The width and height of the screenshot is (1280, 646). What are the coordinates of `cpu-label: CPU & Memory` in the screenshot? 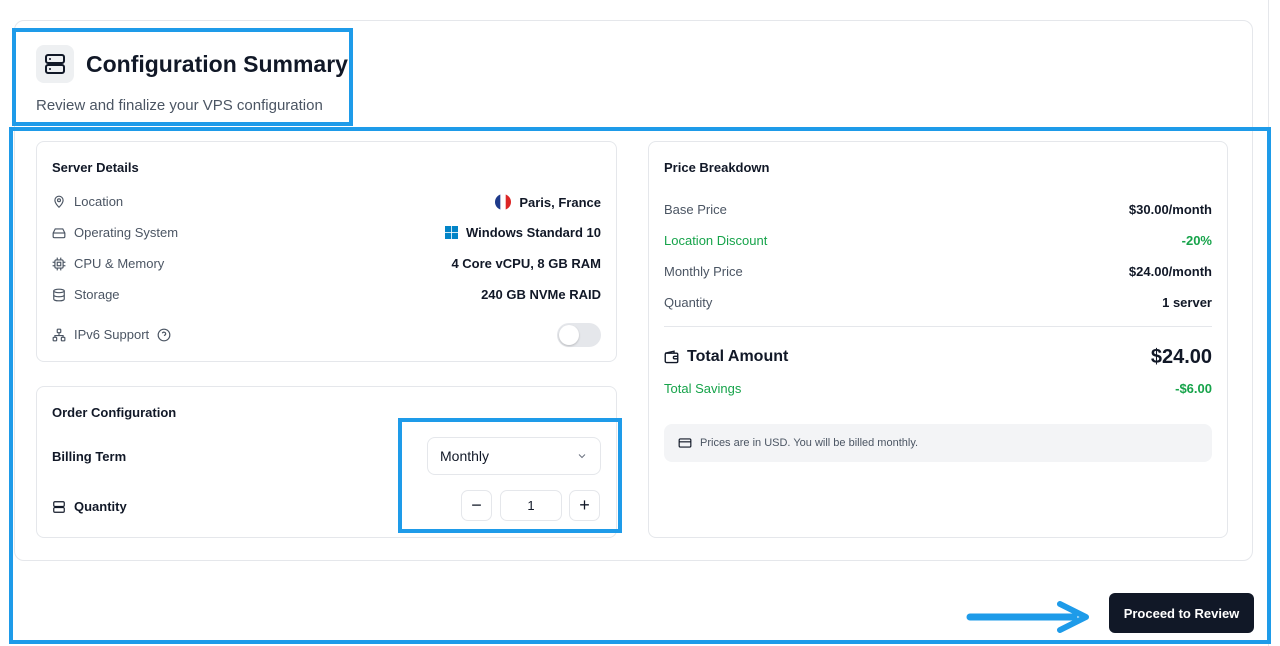 It's located at (108, 263).